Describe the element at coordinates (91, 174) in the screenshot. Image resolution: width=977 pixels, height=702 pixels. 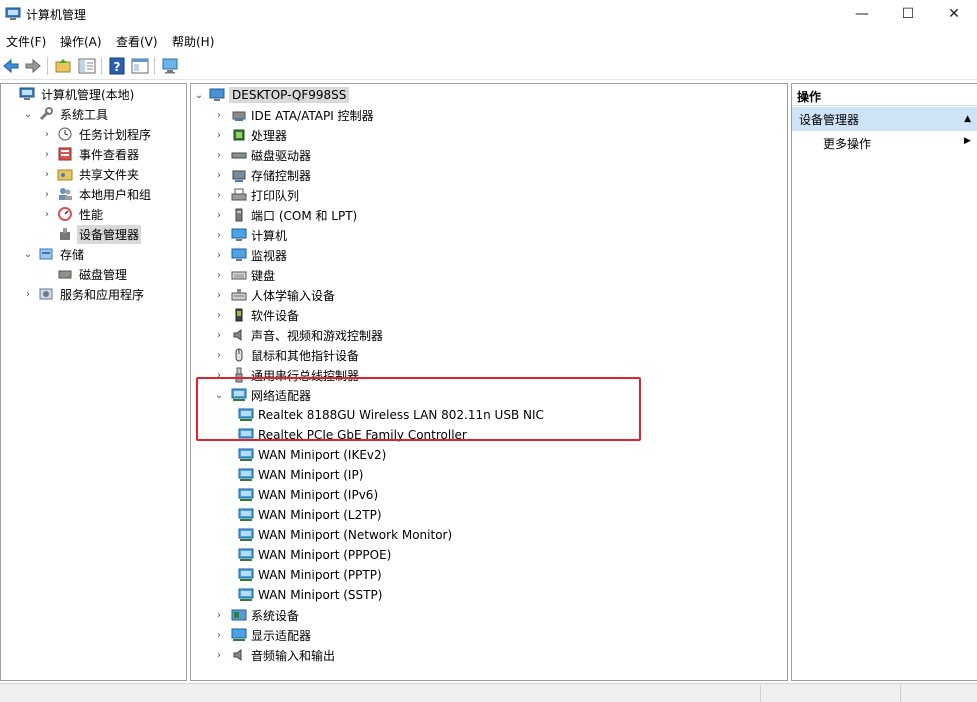
I see `console-tree-item: › 共享文件夹` at that location.